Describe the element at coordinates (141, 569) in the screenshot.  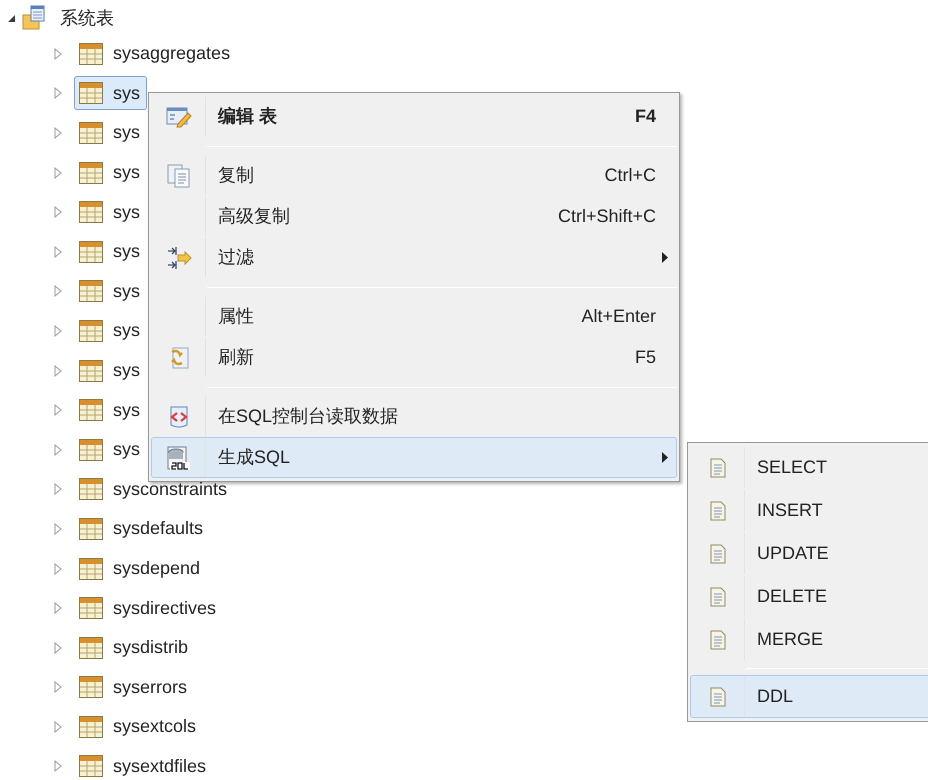
I see `tree-item: sysdepend` at that location.